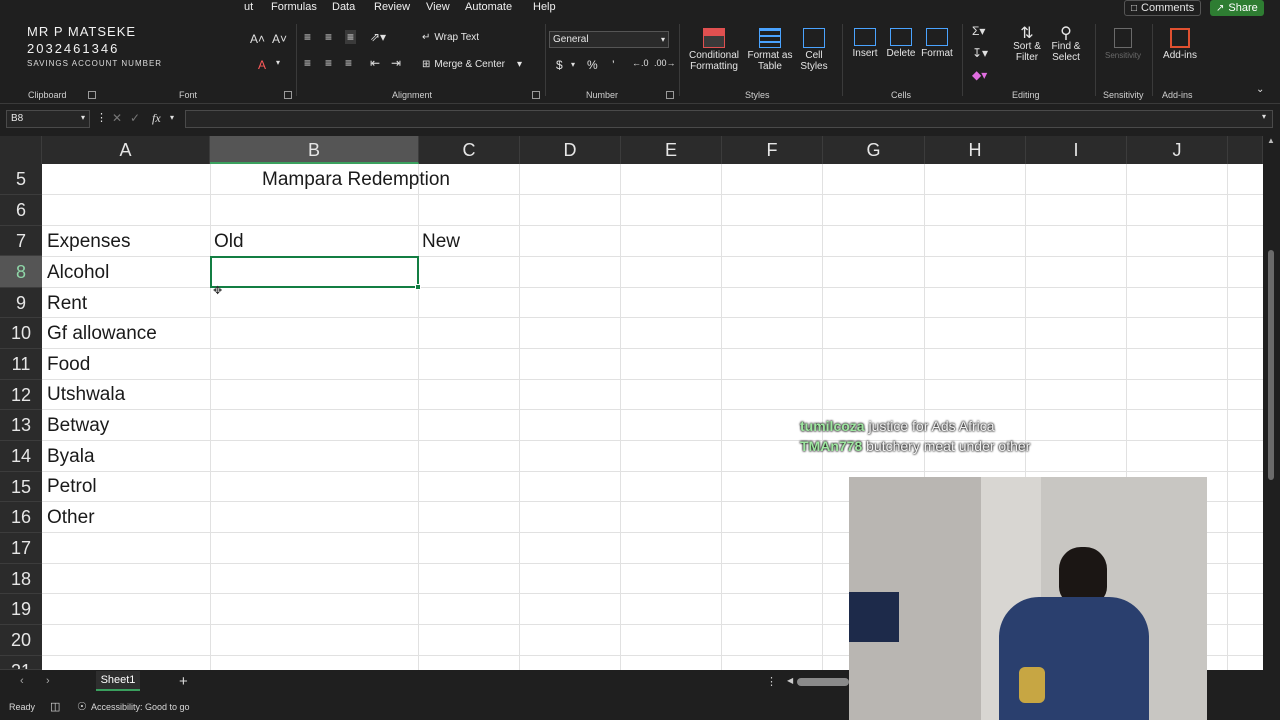 The width and height of the screenshot is (1280, 720). Describe the element at coordinates (1177, 150) in the screenshot. I see `column-header-j: J` at that location.